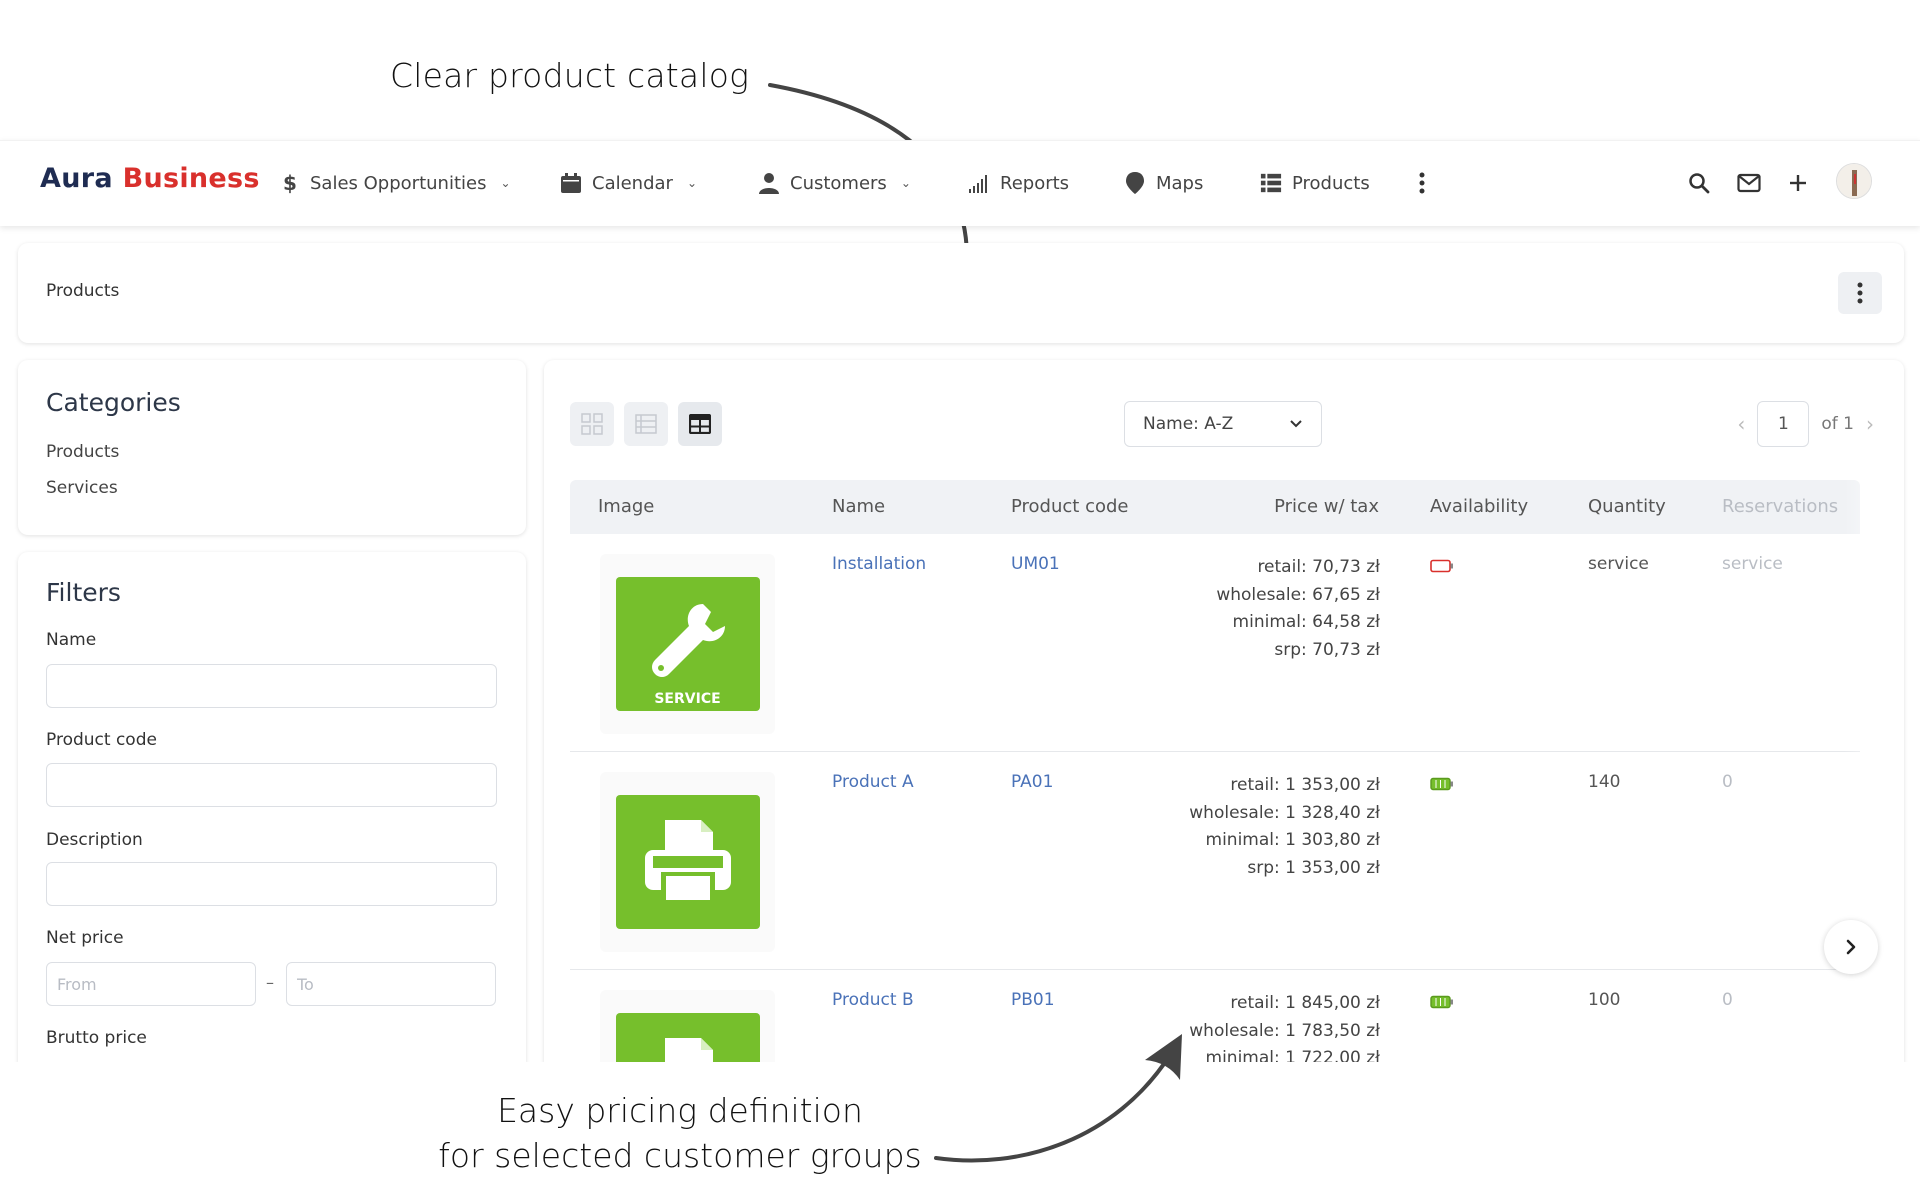 This screenshot has width=1920, height=1200. Describe the element at coordinates (1749, 183) in the screenshot. I see `mail-icon` at that location.